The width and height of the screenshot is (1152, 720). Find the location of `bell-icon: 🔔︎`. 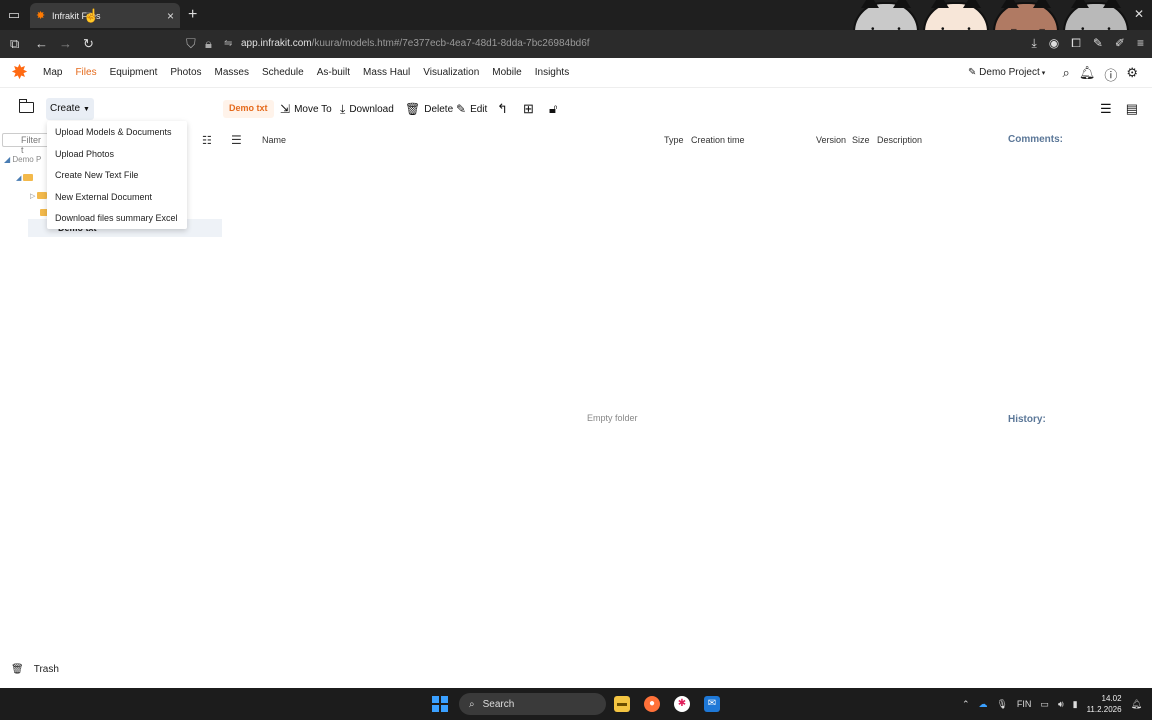

bell-icon: 🔔︎ is located at coordinates (1087, 74).